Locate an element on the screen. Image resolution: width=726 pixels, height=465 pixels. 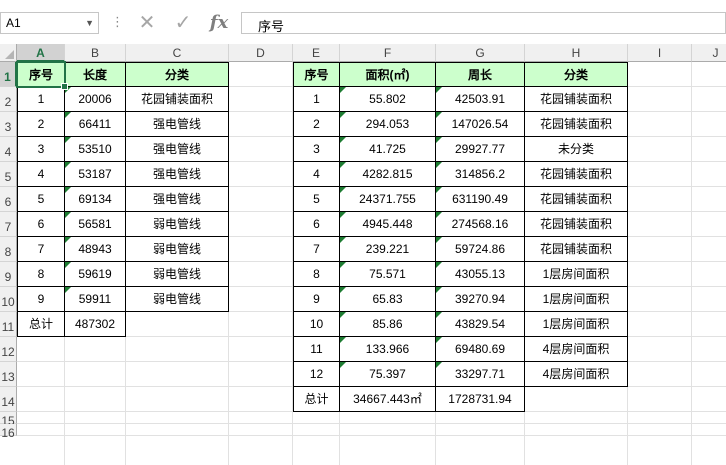
row-header-1: 1 is located at coordinates (8, 74).